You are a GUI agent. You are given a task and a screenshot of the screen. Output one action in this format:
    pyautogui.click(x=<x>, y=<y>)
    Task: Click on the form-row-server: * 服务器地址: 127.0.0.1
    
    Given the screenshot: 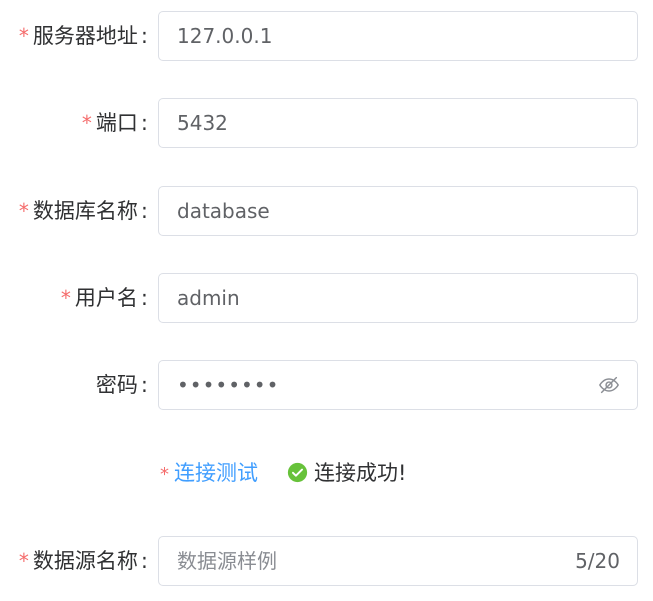 What is the action you would take?
    pyautogui.click(x=326, y=36)
    